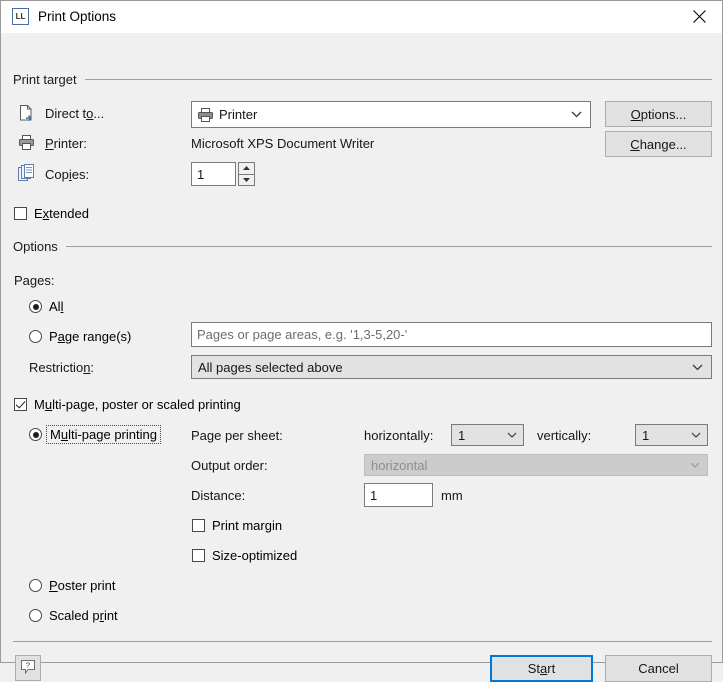 Image resolution: width=723 pixels, height=682 pixels. Describe the element at coordinates (62, 367) in the screenshot. I see `restriction-label: Restriction:` at that location.